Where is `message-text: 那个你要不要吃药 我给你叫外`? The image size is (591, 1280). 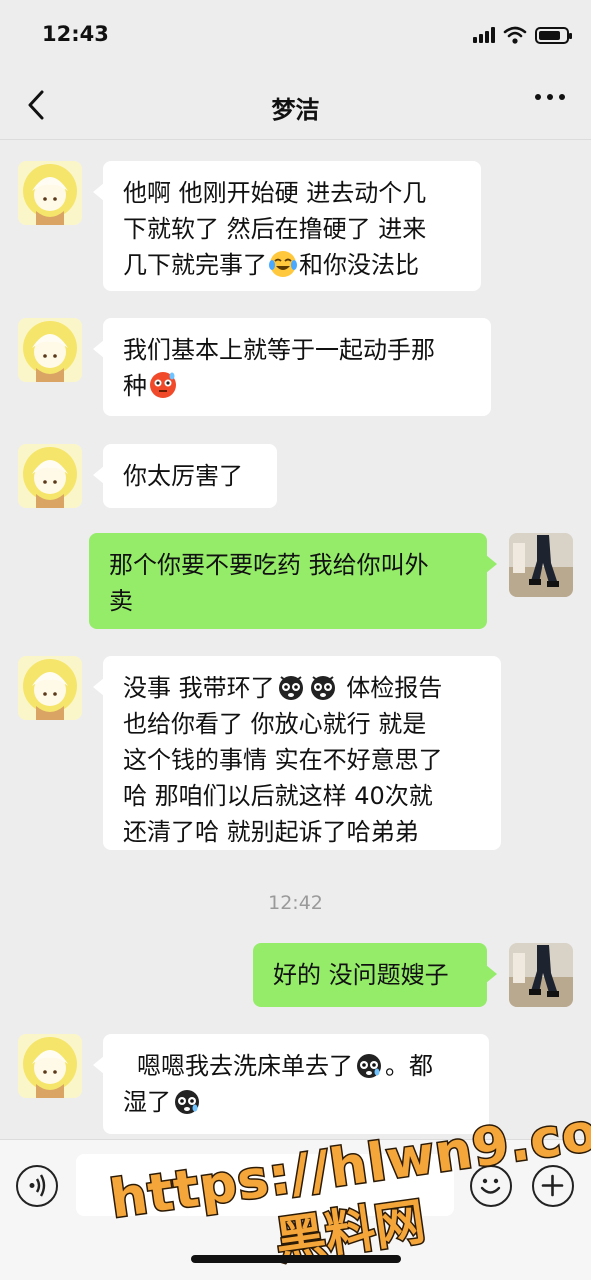 message-text: 那个你要不要吃药 我给你叫外 is located at coordinates (269, 565).